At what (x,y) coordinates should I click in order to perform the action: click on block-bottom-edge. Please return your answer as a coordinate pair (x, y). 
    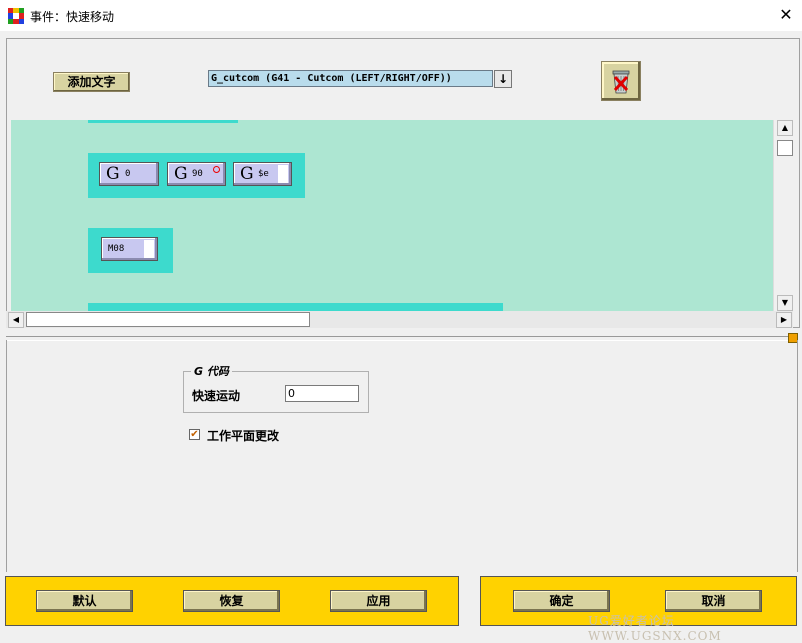
    Looking at the image, I should click on (295, 307).